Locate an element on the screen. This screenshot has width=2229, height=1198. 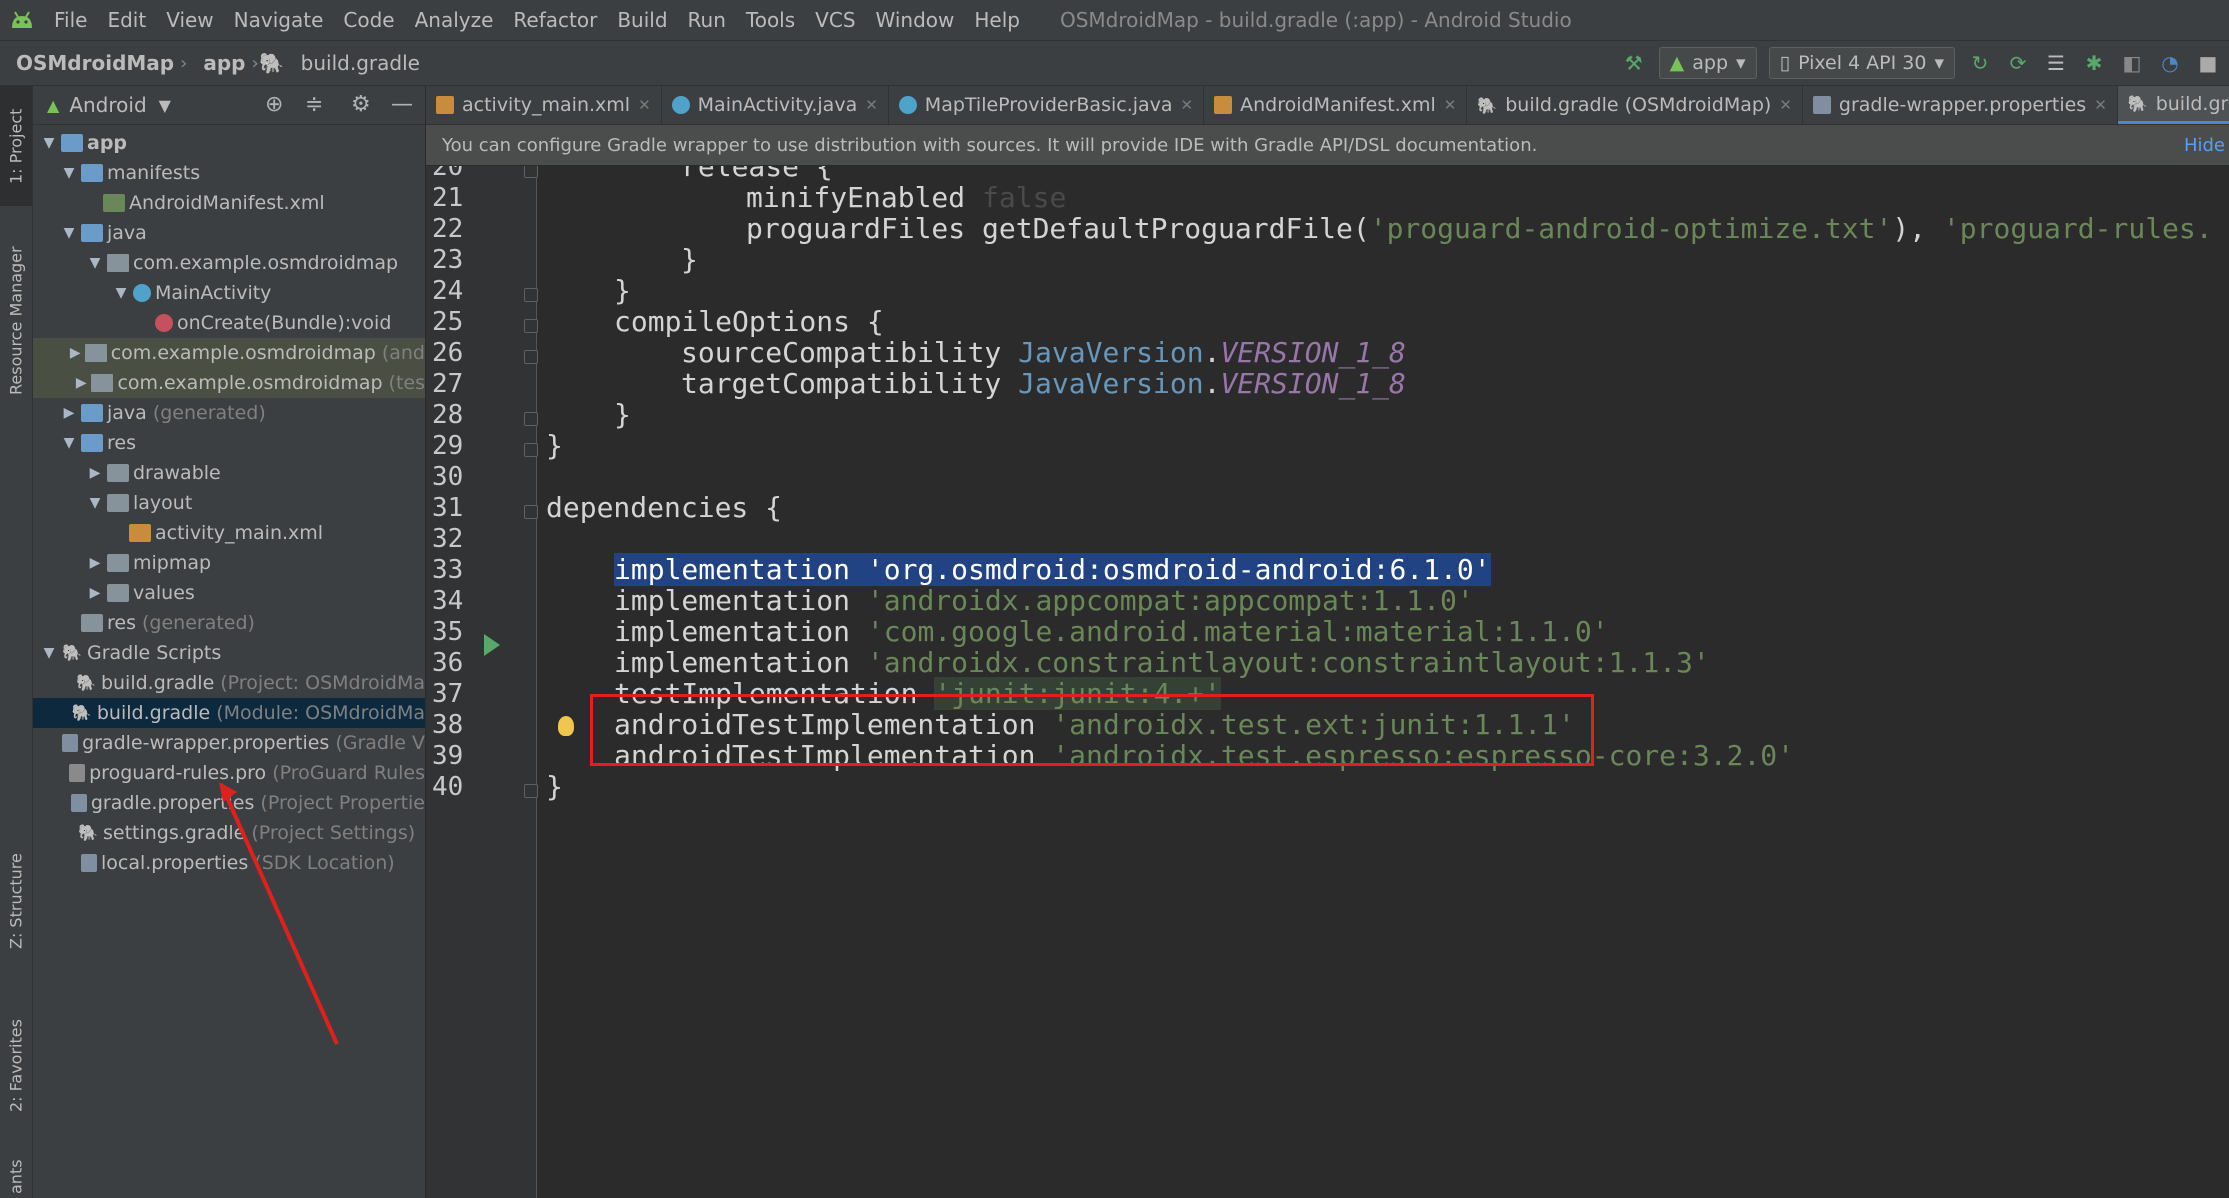
tree-item-oncreate: onCreate(Bundle):void is located at coordinates (229, 323).